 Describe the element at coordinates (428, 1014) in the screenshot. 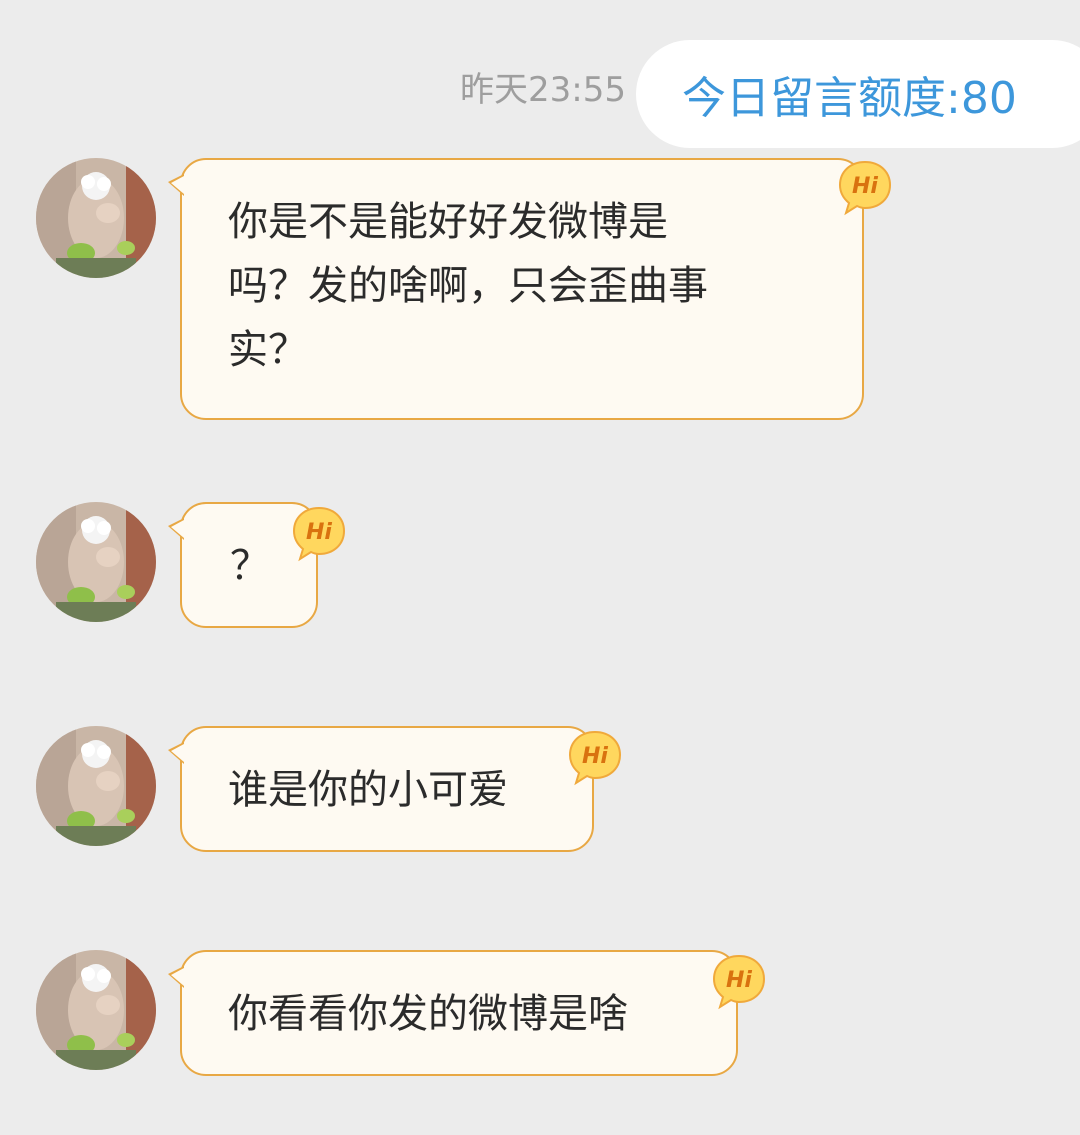

I see `message-text: 你看看你发的微博是啥` at that location.